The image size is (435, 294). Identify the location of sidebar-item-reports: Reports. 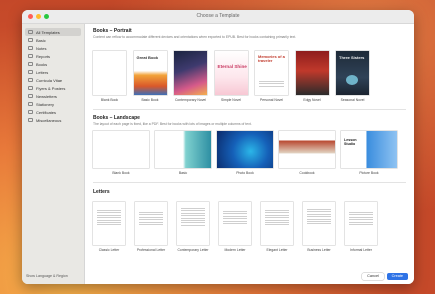
(53, 56).